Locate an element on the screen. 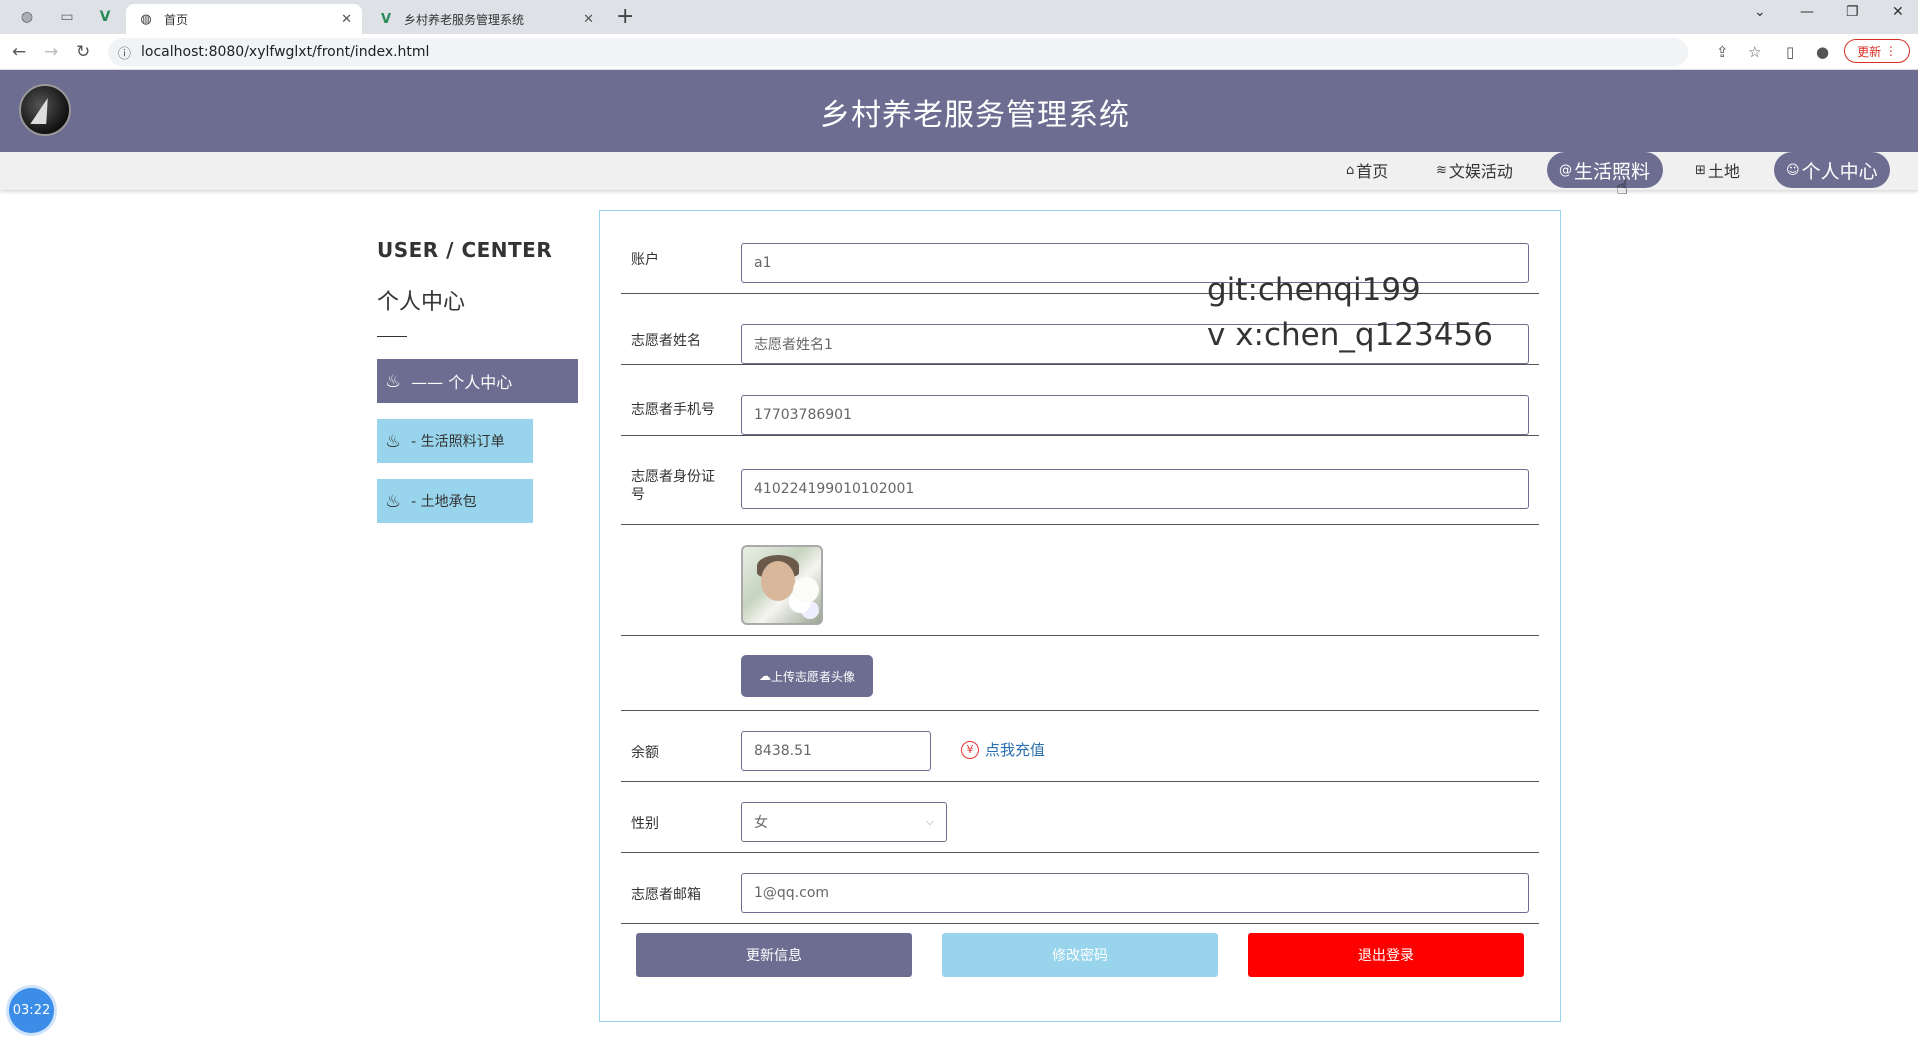 This screenshot has height=1040, width=1918. menu-label: 个人中心 is located at coordinates (1839, 171).